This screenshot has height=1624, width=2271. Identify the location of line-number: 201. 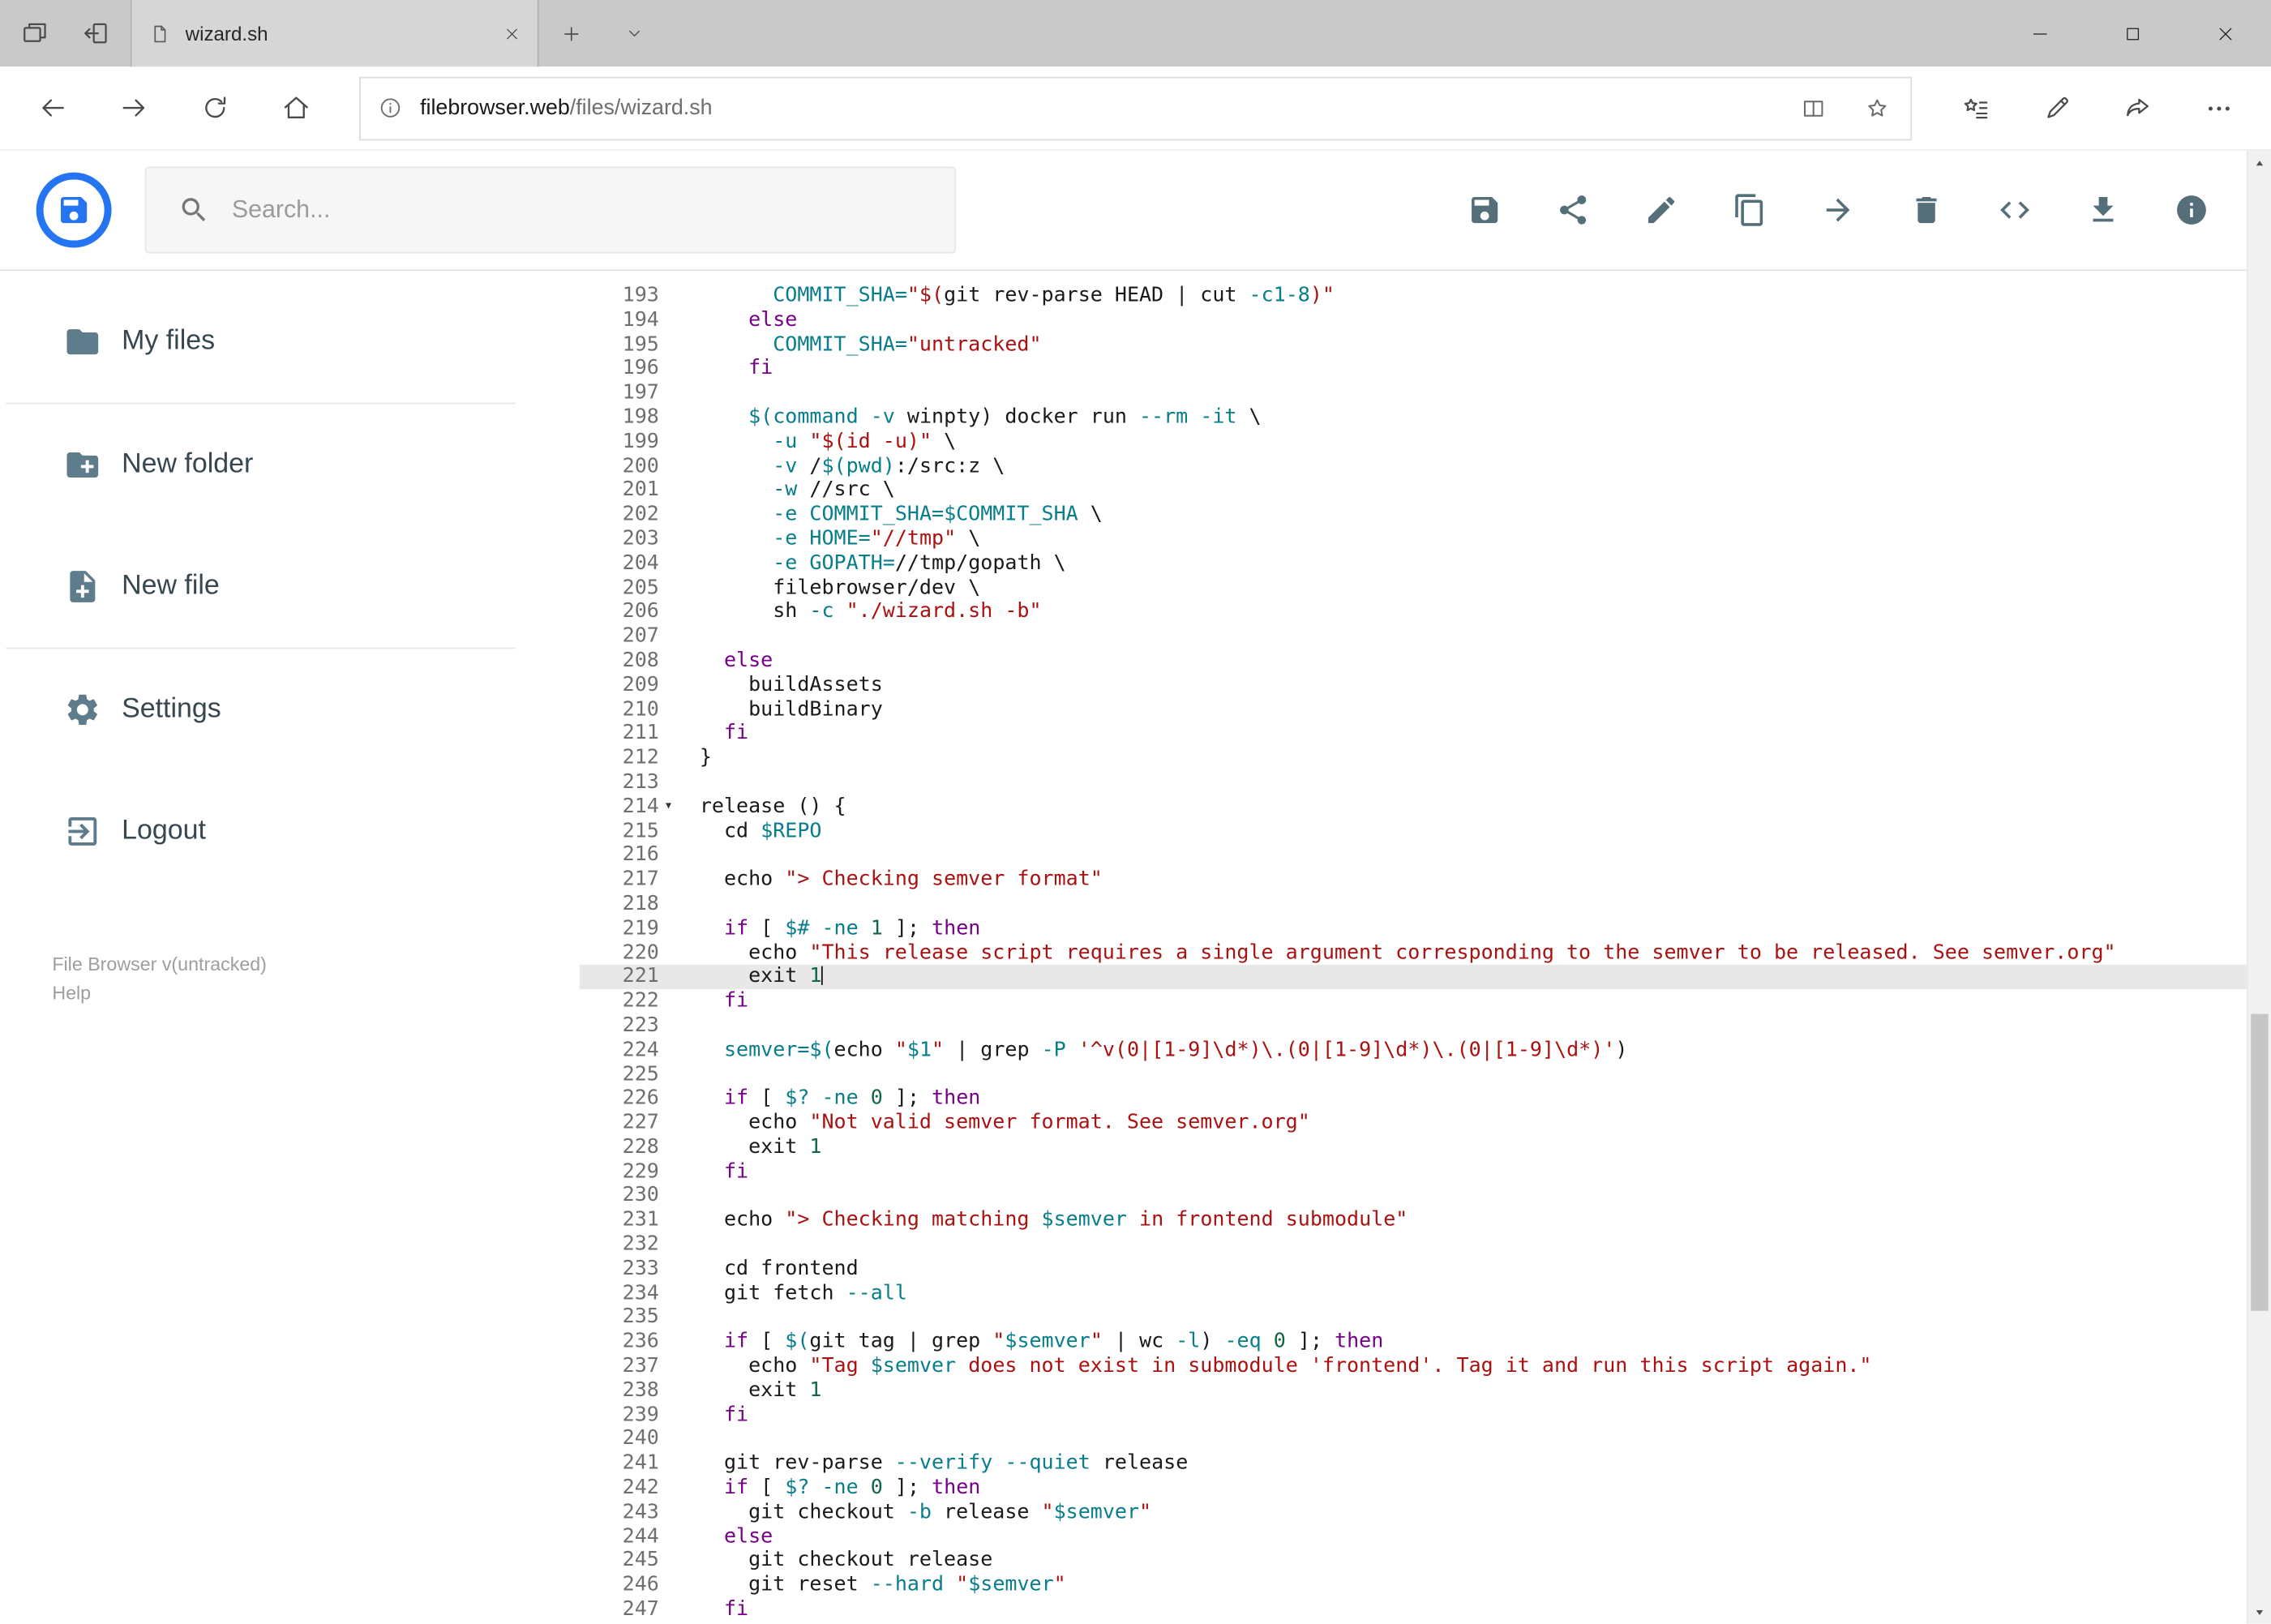
(641, 490).